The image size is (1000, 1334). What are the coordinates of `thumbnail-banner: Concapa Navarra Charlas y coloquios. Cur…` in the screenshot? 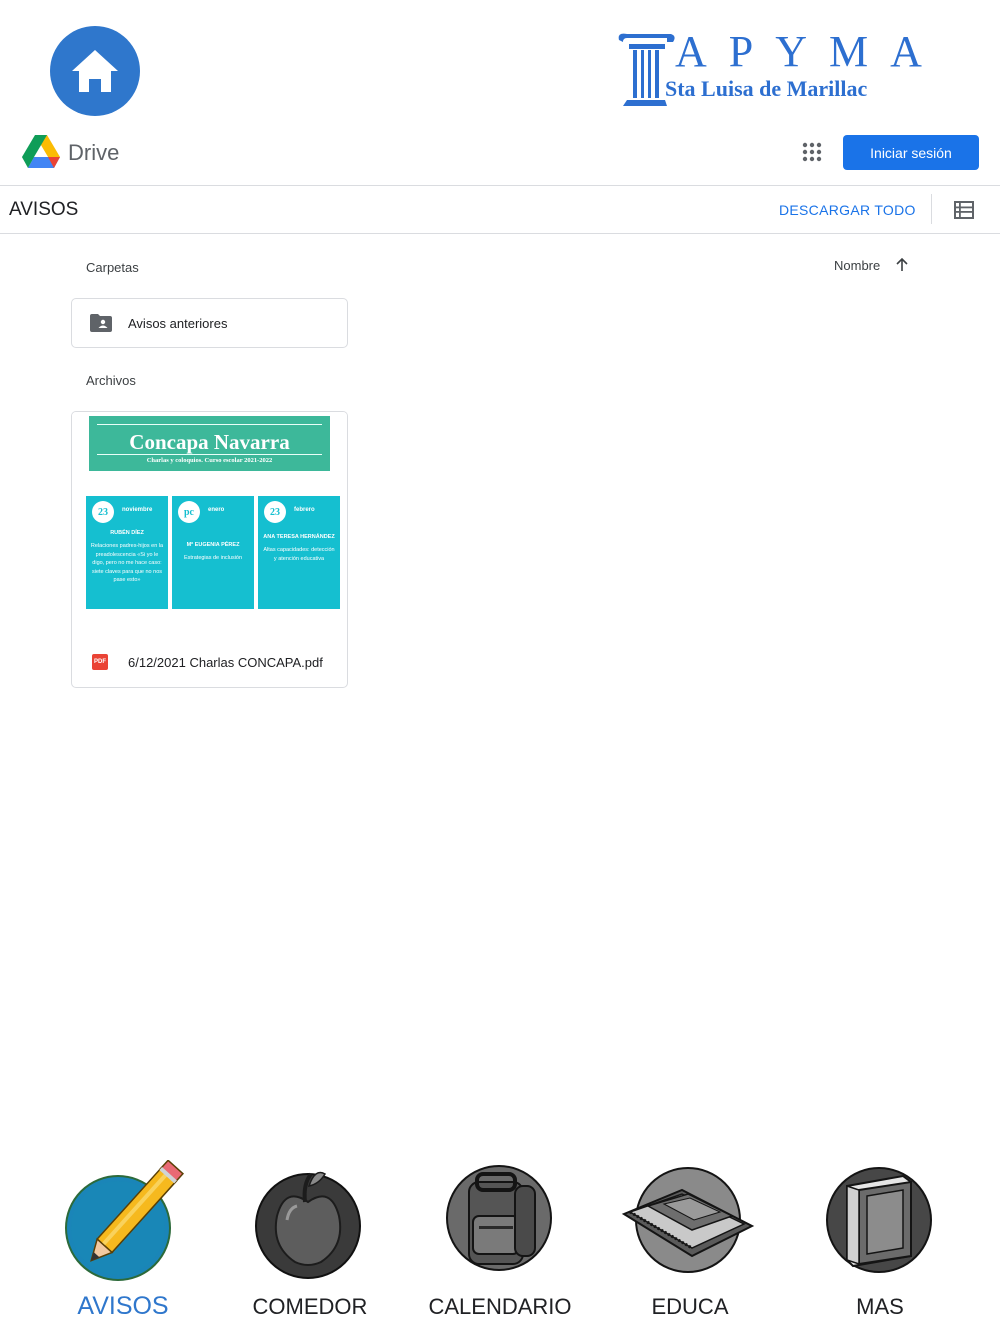 It's located at (209, 443).